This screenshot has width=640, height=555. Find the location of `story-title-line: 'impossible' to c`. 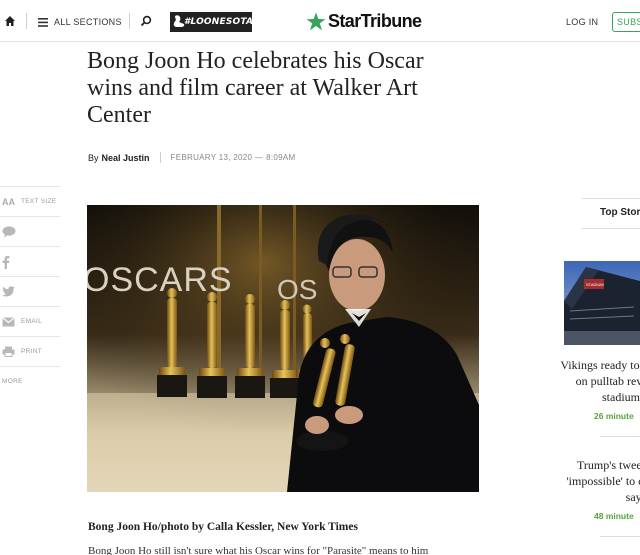

story-title-line: 'impossible' to c is located at coordinates (603, 481).